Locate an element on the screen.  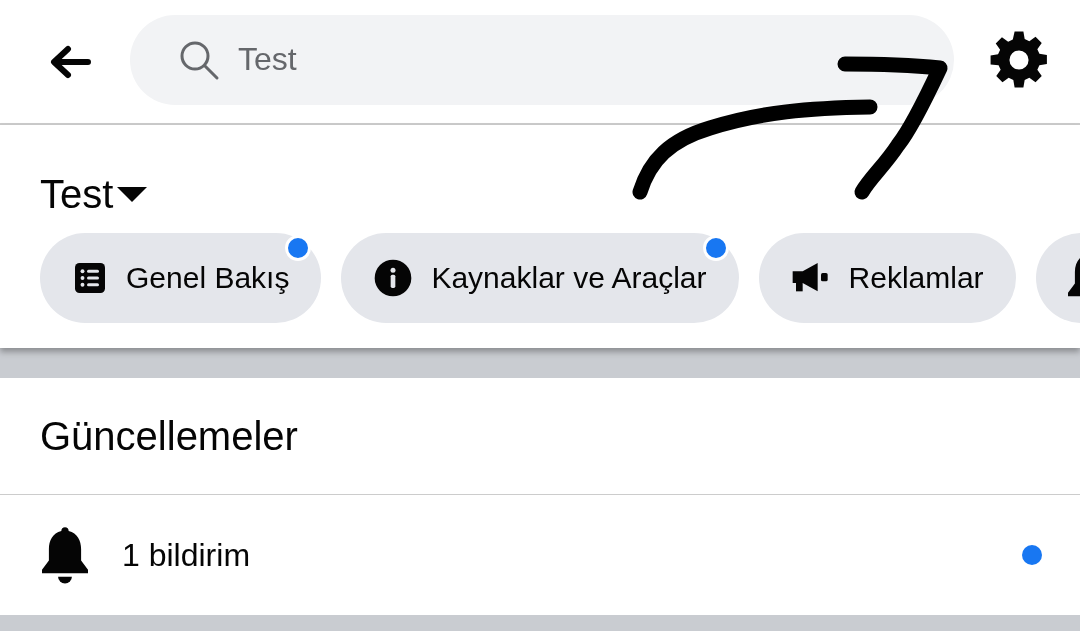
filter-chip: Reklamlar is located at coordinates (887, 278).